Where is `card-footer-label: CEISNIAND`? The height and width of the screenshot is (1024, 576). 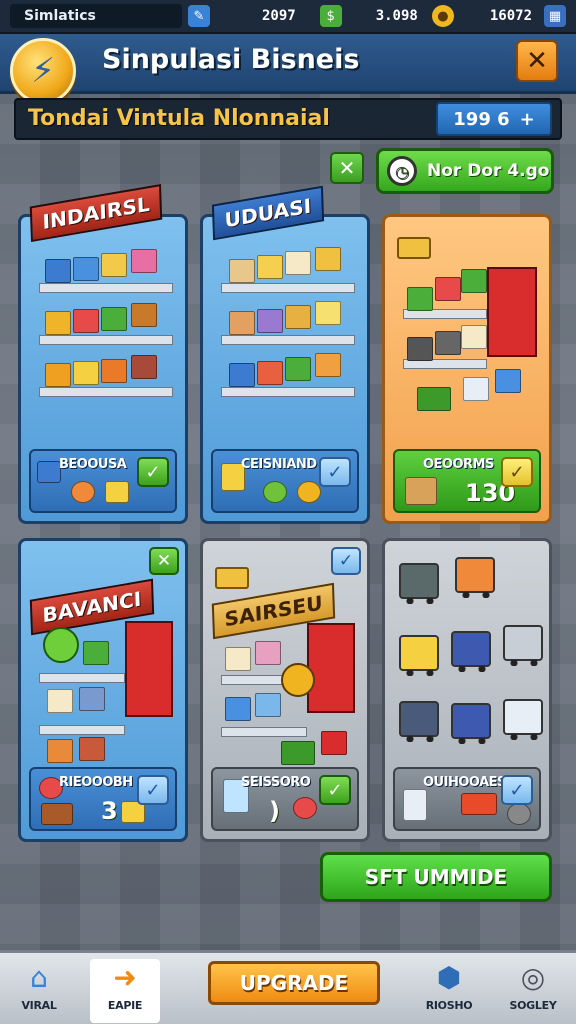
card-footer-label: CEISNIAND is located at coordinates (279, 464).